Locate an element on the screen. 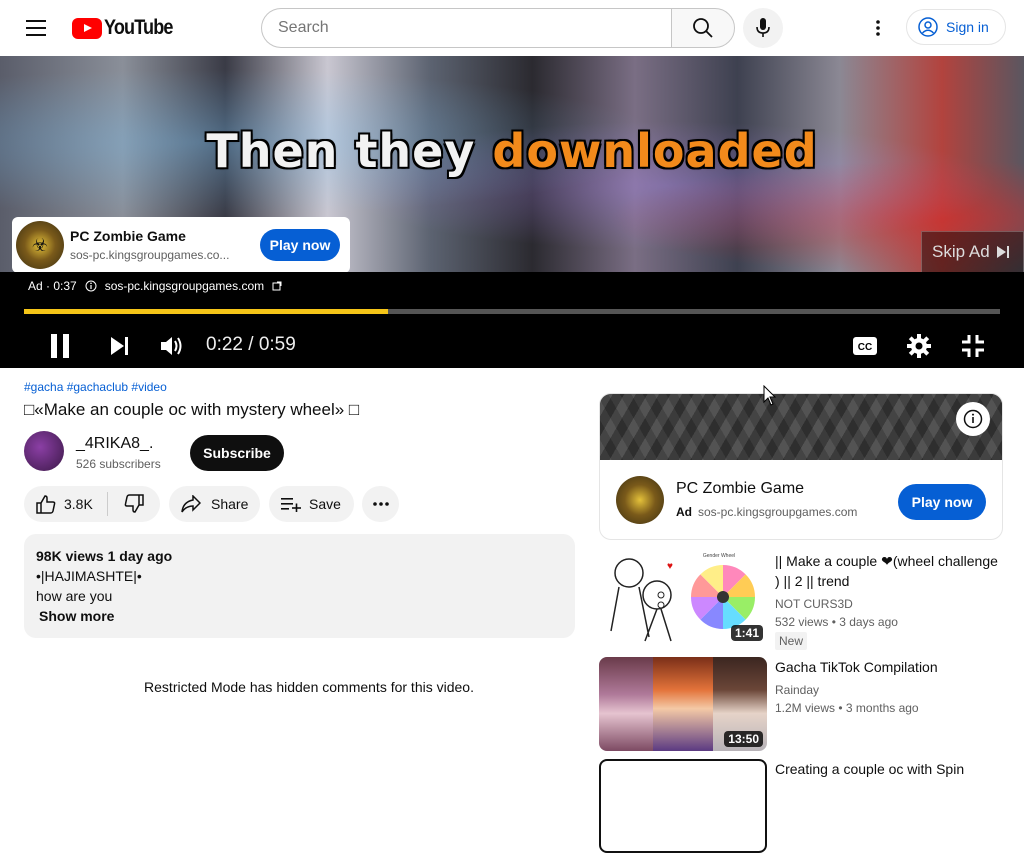  logo-text: YouTube is located at coordinates (138, 27).